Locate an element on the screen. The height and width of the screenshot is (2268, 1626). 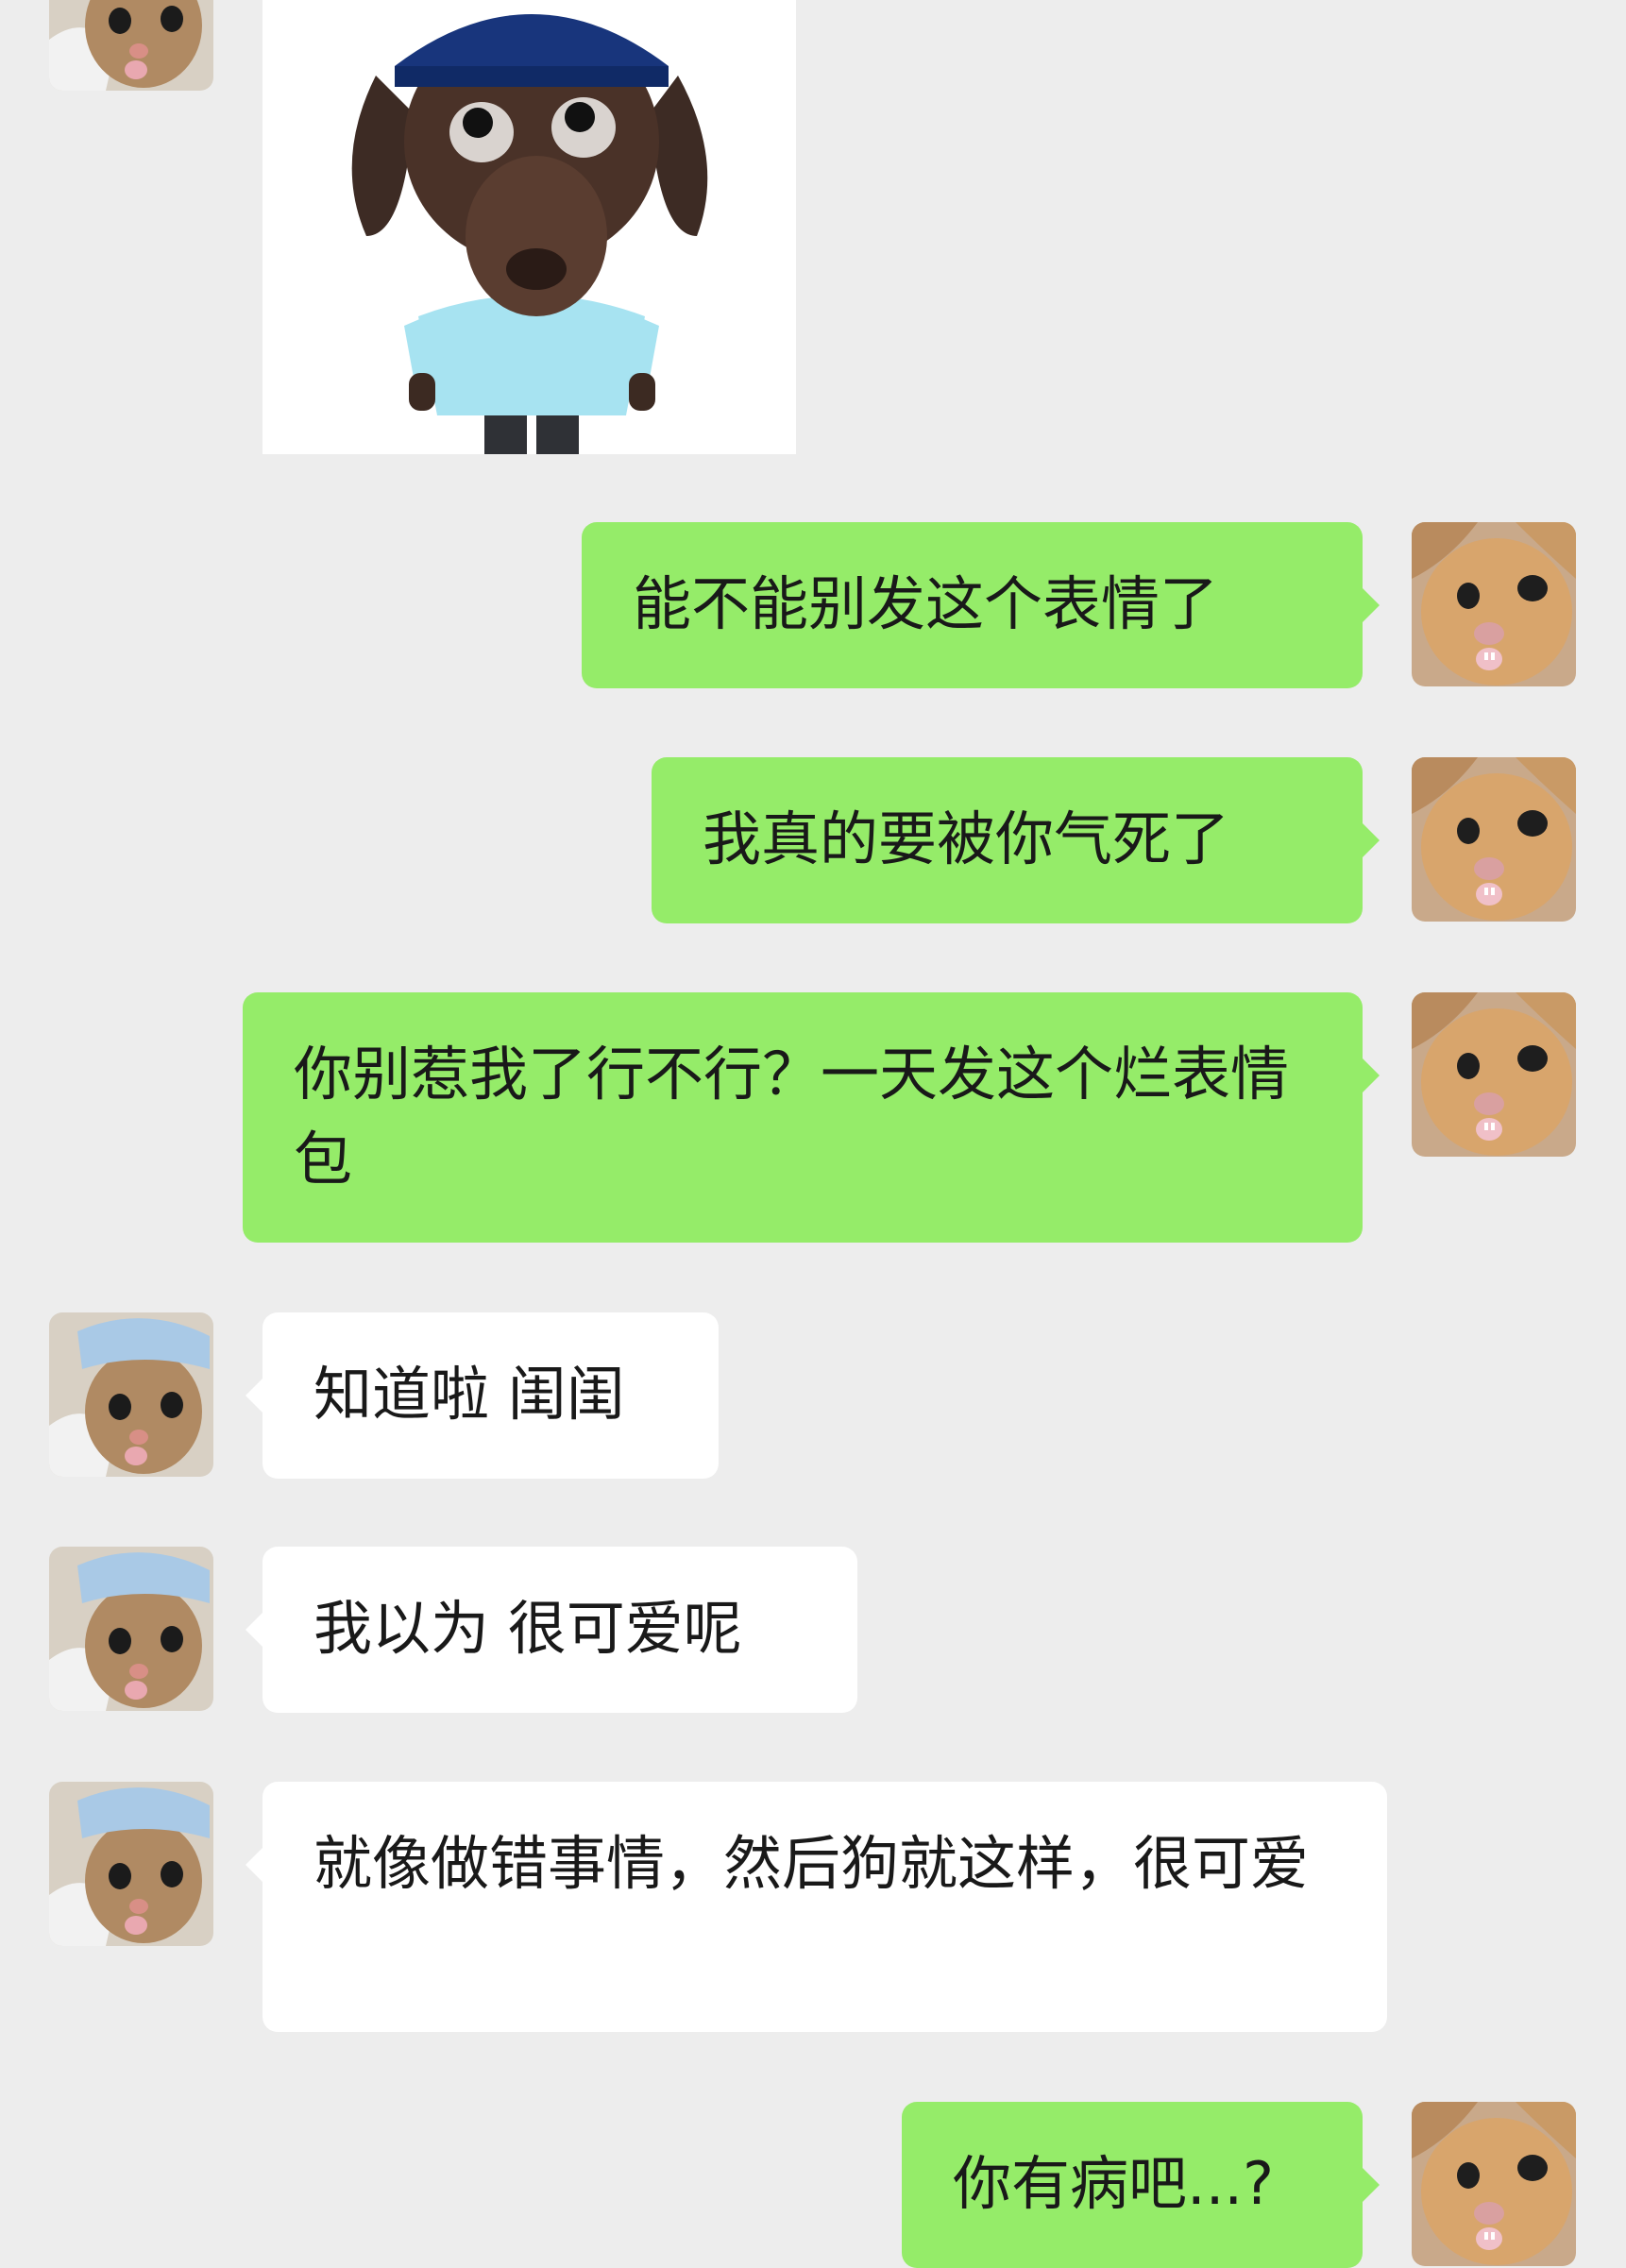
outgoing-message-bubble: 能不能别发这个表情了 is located at coordinates (981, 605).